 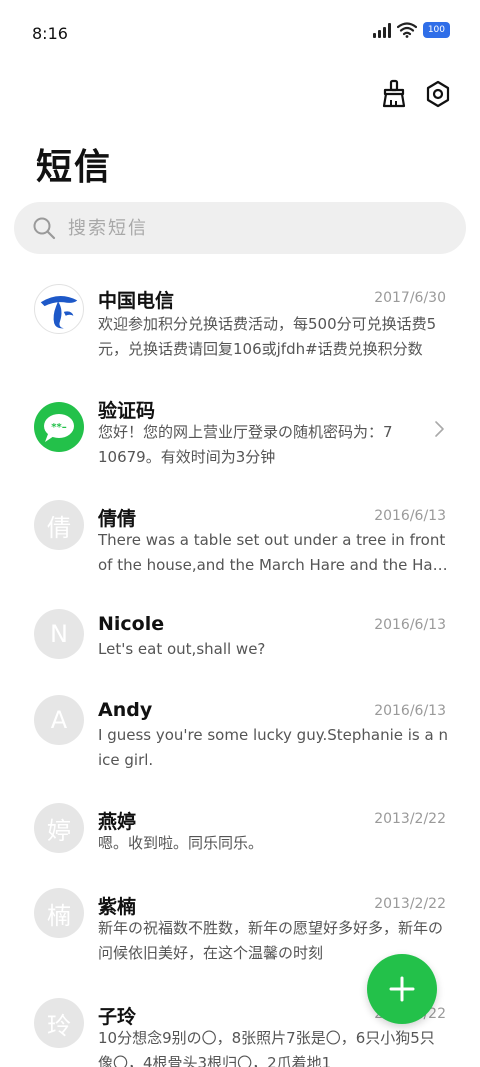 I want to click on china-telecom-logo-icon, so click(x=59, y=309).